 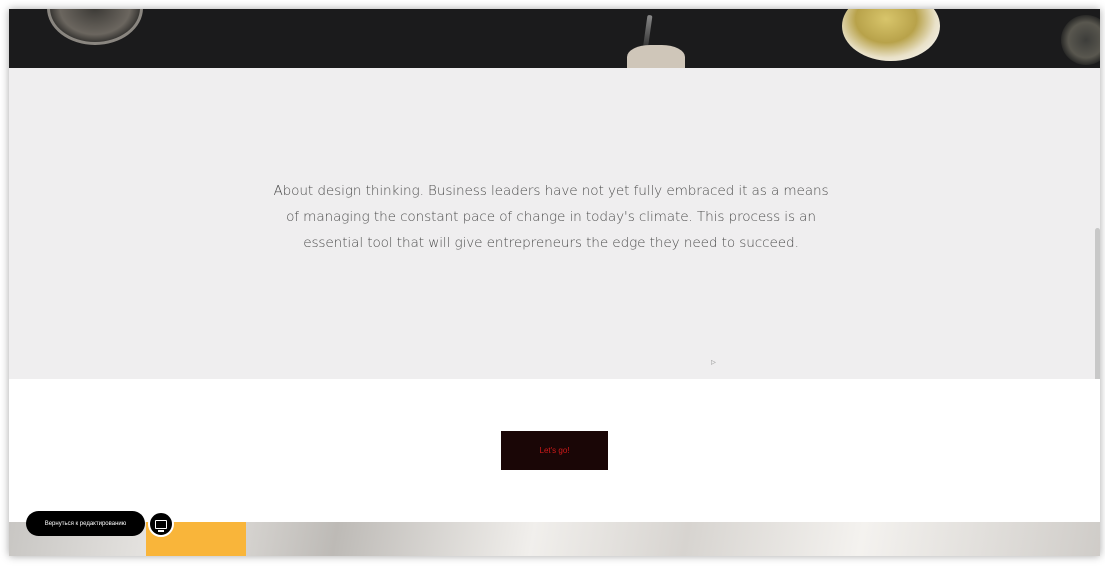 What do you see at coordinates (656, 56) in the screenshot?
I see `hand-image` at bounding box center [656, 56].